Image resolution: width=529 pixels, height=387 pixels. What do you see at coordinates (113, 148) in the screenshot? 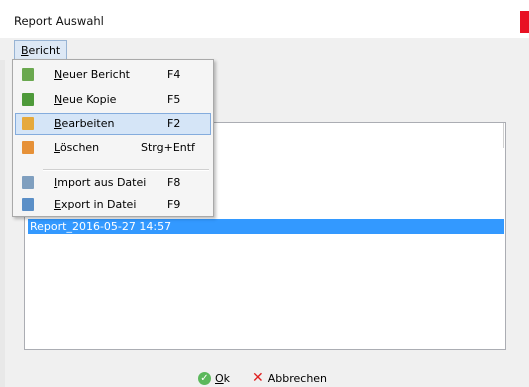
I see `menu-item-loeschen: Löschen Strg+Entf` at bounding box center [113, 148].